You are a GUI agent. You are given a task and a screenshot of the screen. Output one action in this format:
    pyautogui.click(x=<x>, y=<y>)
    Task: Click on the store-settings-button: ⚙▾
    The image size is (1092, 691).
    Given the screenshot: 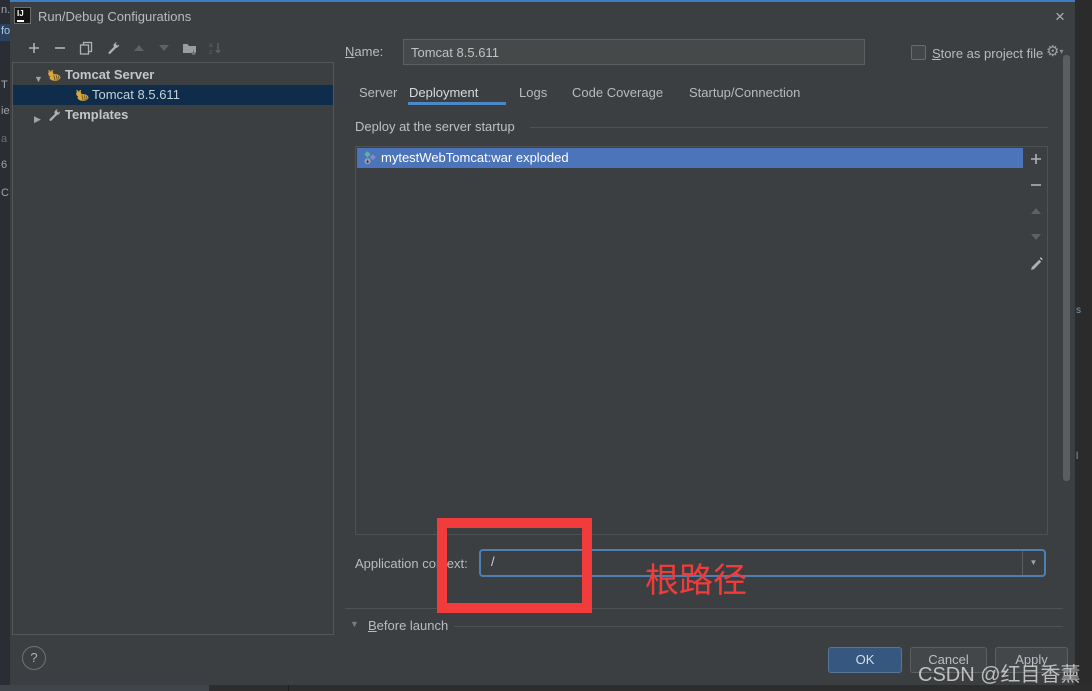 What is the action you would take?
    pyautogui.click(x=1054, y=51)
    